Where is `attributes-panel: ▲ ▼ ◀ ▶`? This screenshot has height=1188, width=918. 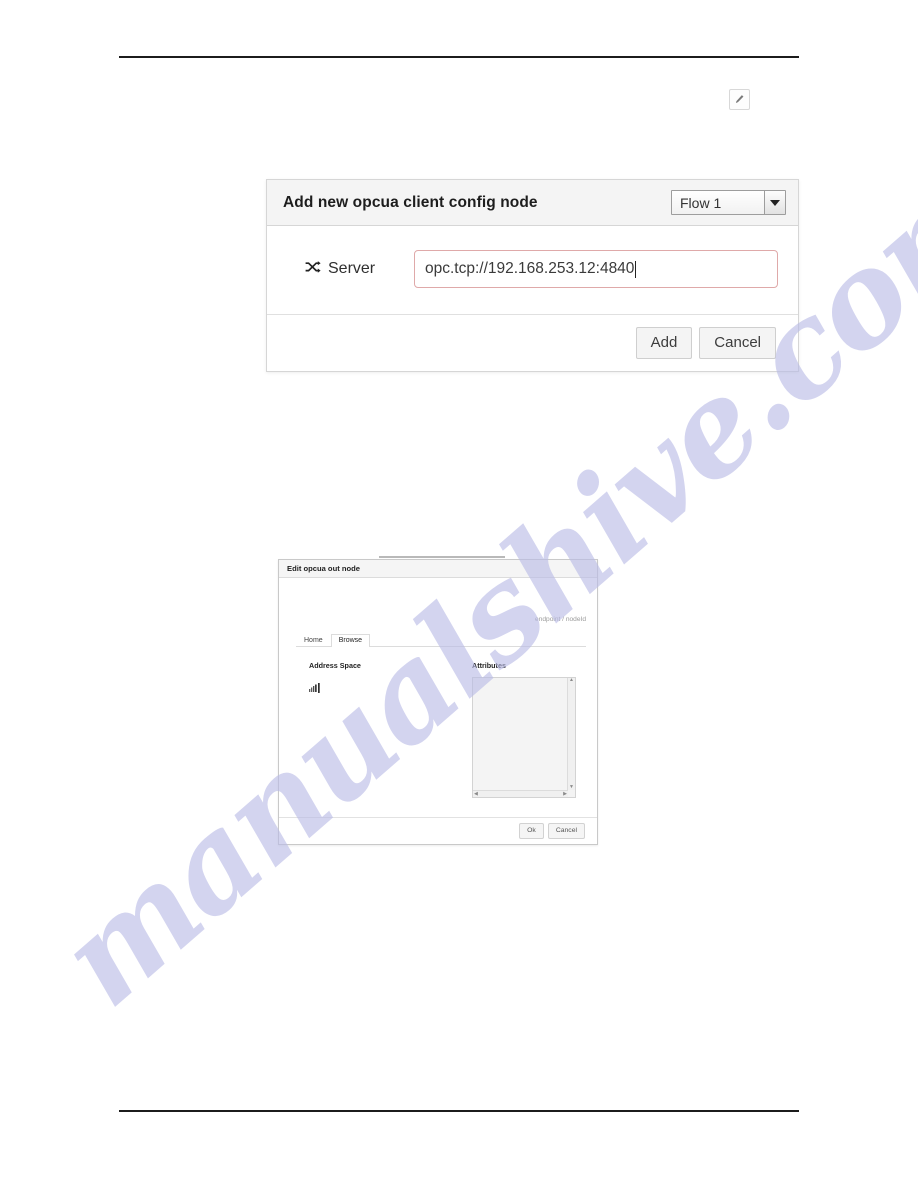
attributes-panel: ▲ ▼ ◀ ▶ is located at coordinates (524, 737).